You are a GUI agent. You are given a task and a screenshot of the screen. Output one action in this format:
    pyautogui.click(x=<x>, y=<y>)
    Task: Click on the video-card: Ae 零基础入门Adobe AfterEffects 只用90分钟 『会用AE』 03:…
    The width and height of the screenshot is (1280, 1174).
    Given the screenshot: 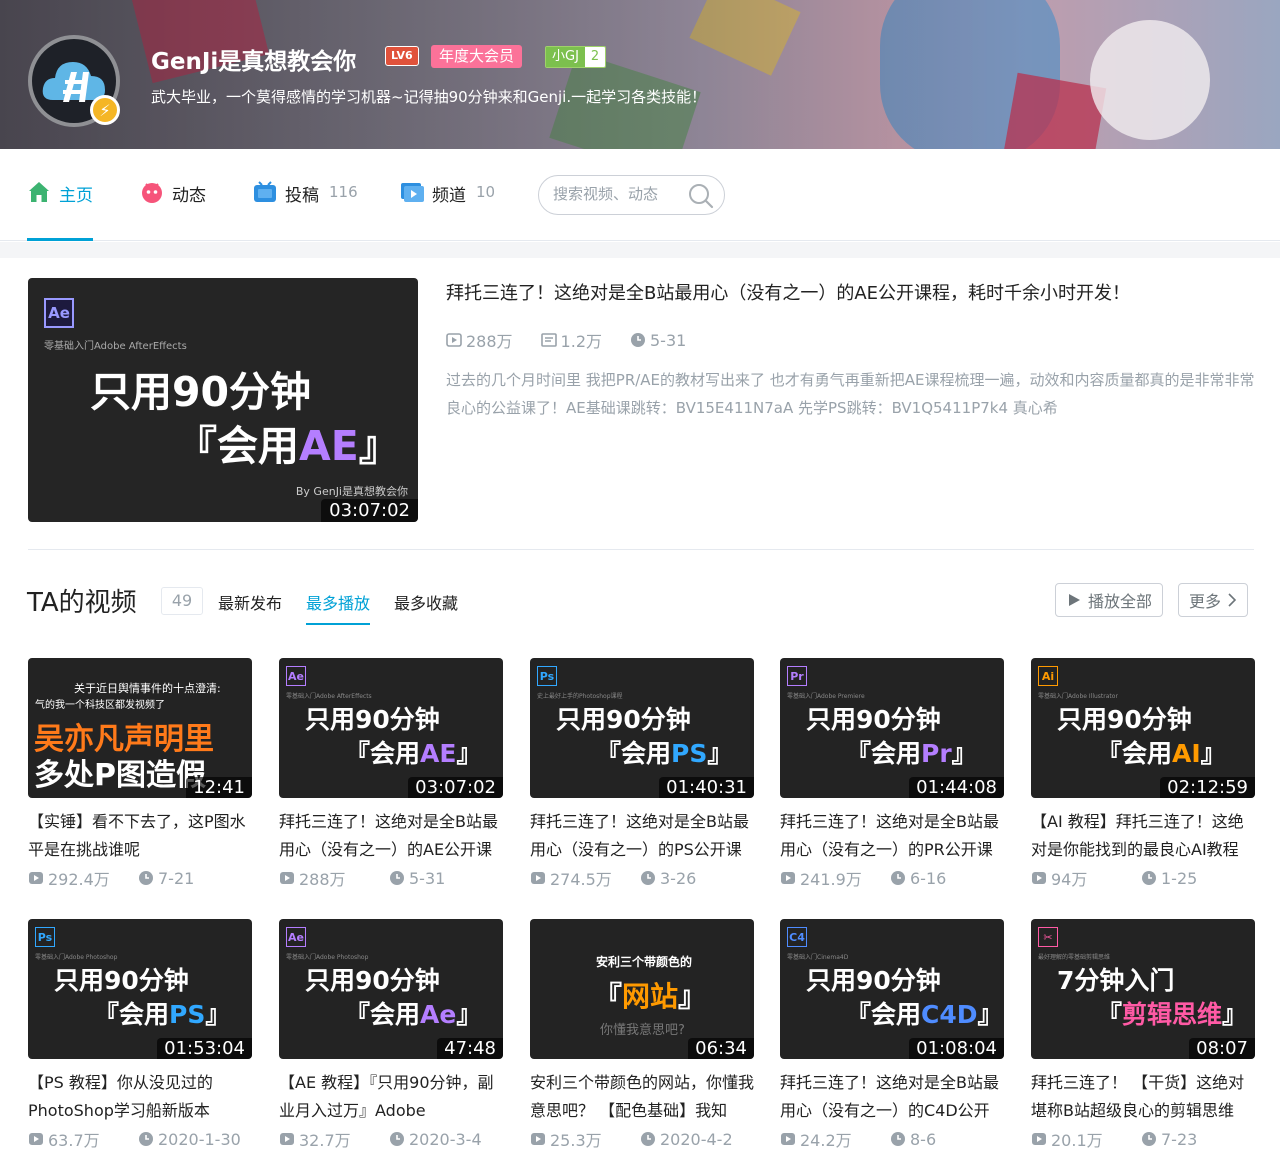 What is the action you would take?
    pyautogui.click(x=391, y=774)
    